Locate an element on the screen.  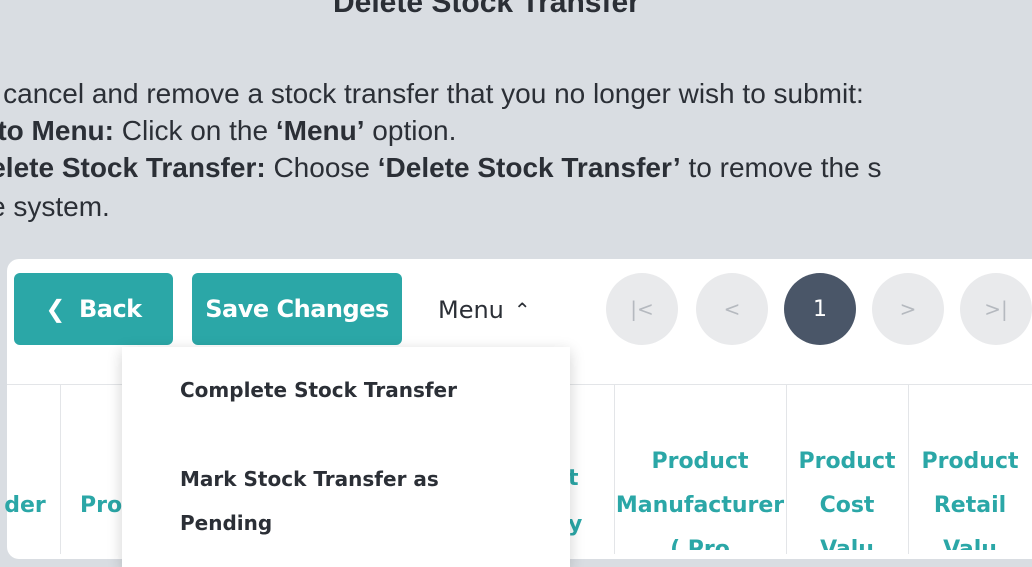
column-header-category-fragment: y is located at coordinates (575, 524).